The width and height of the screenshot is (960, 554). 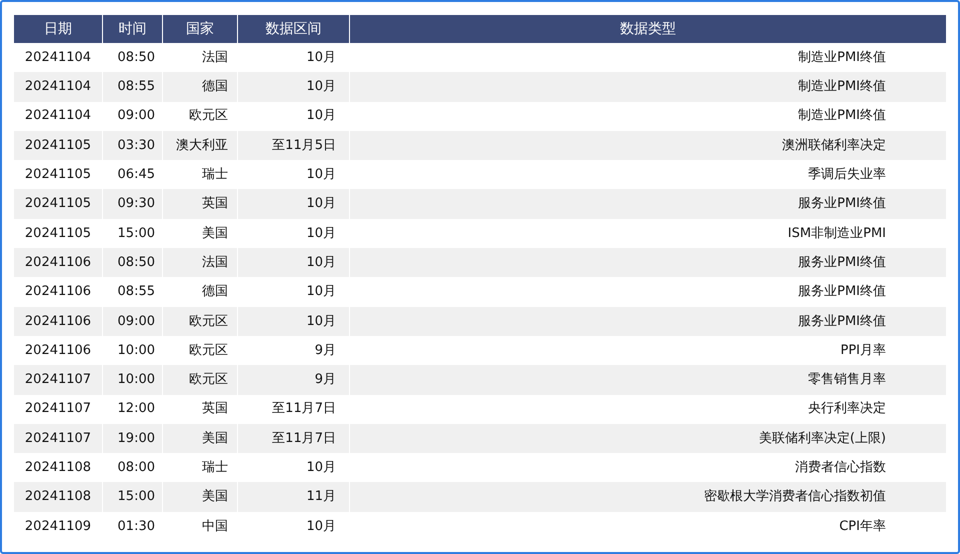 What do you see at coordinates (200, 527) in the screenshot?
I see `table-cell: 中国` at bounding box center [200, 527].